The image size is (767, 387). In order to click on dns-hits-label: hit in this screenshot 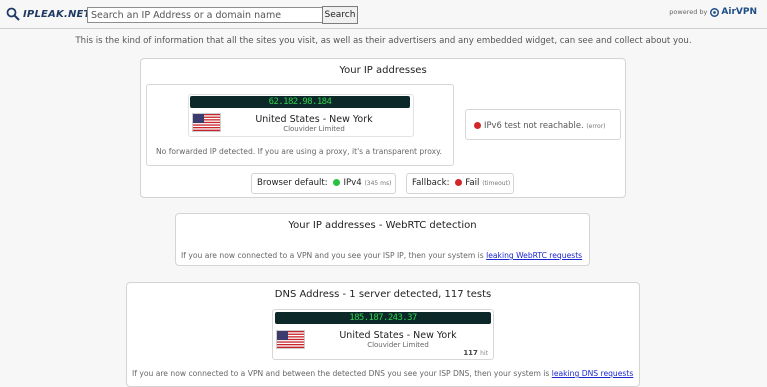, I will do `click(484, 353)`.